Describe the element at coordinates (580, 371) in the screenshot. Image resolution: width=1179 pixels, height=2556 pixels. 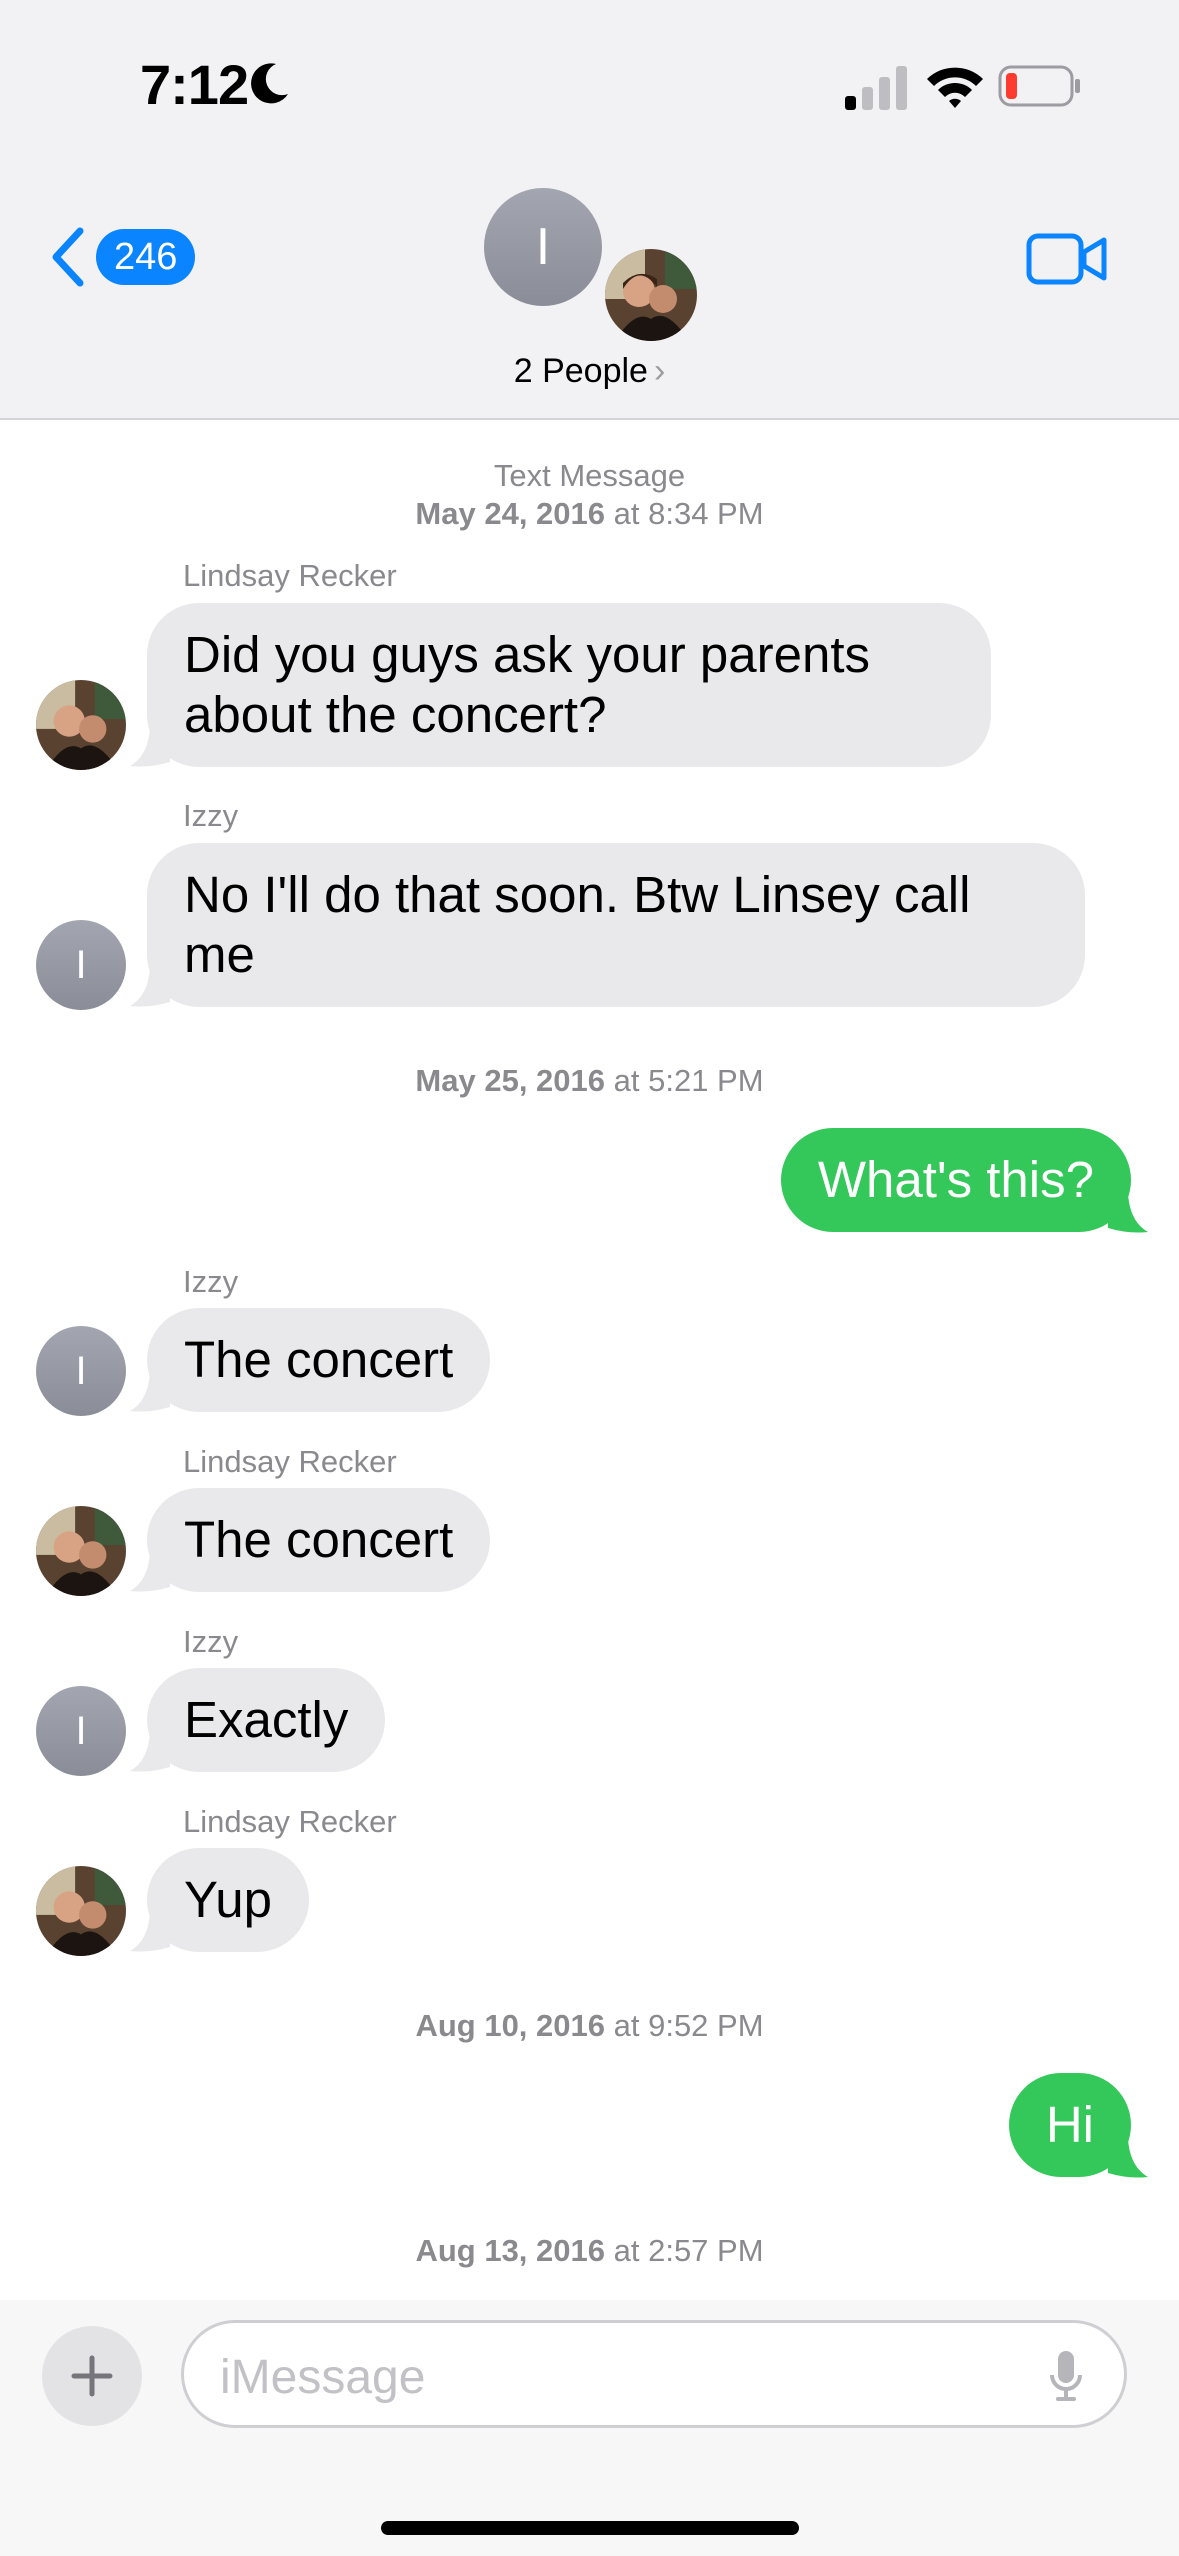
I see `people-label: 2 People` at that location.